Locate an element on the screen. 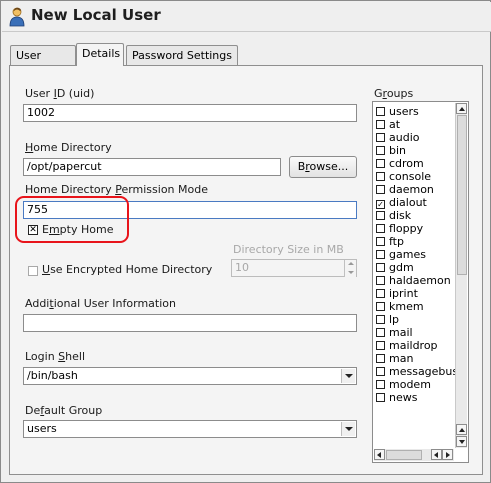  directory-size-label: Directory Size in MB is located at coordinates (288, 249).